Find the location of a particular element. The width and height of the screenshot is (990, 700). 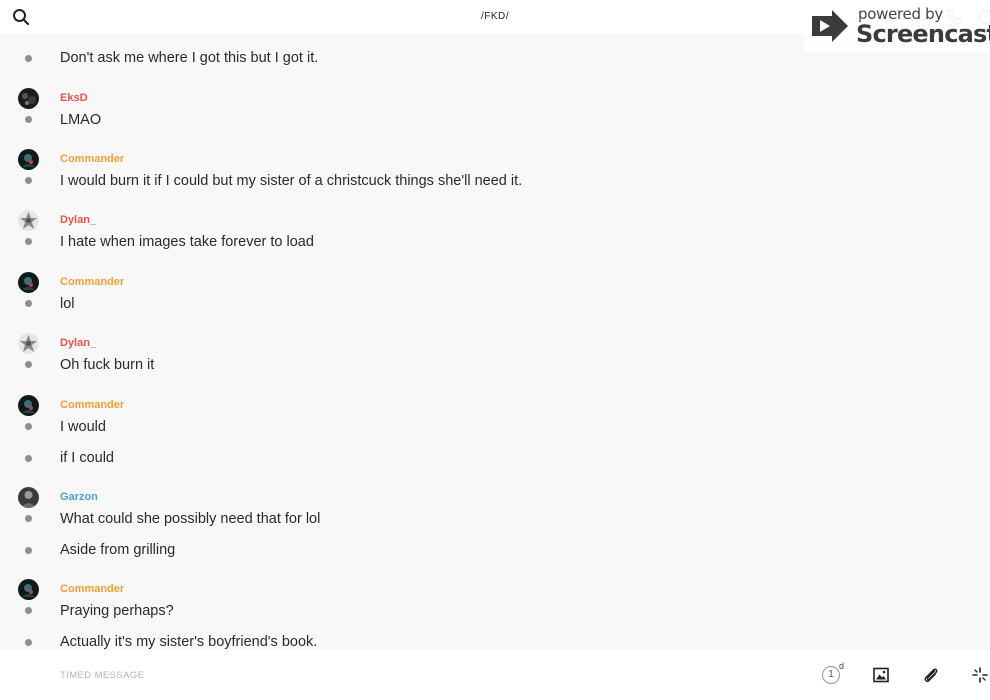

message-text: Praying perhaps? is located at coordinates (117, 611).